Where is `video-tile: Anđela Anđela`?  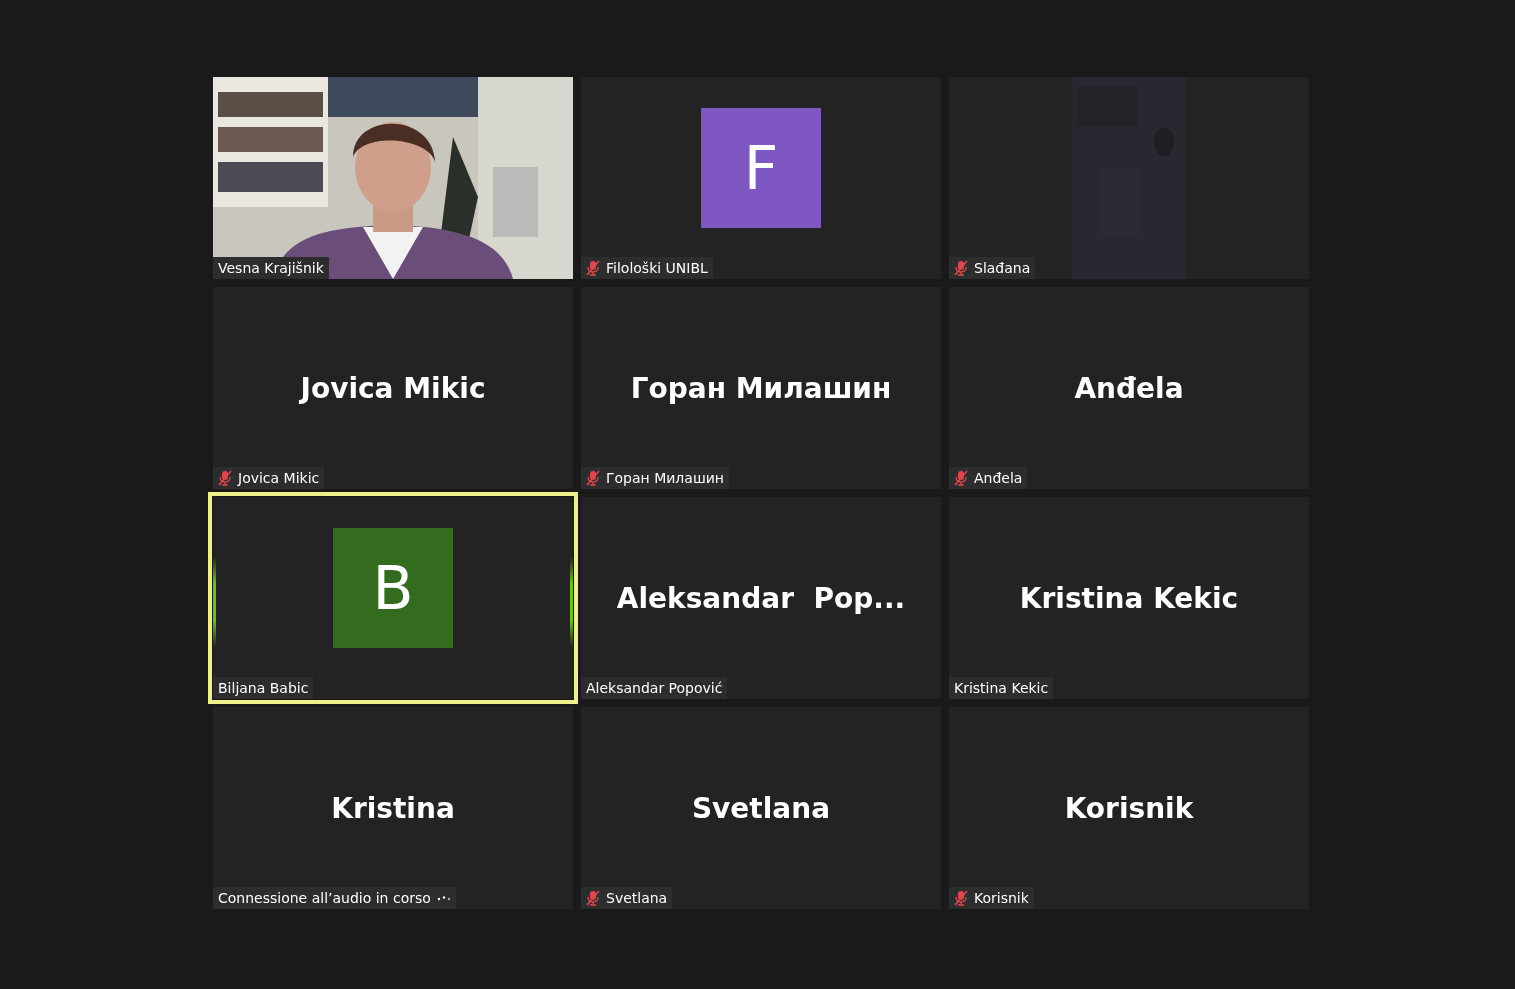 video-tile: Anđela Anđela is located at coordinates (1129, 388).